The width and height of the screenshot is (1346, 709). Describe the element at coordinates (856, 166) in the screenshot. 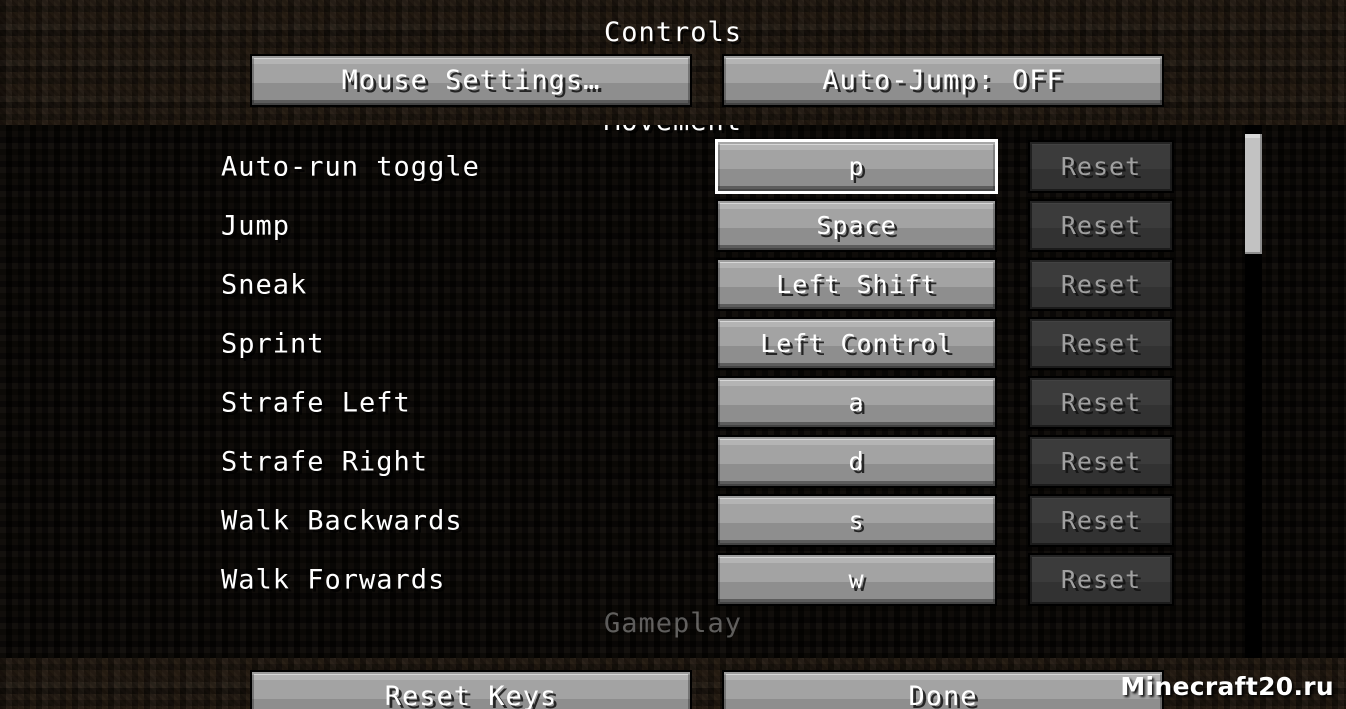

I see `keybind-key-button: p` at that location.